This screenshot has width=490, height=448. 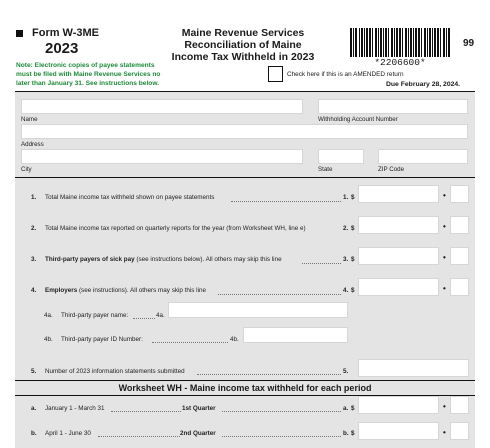 I want to click on worksheet-row-a-amount-field, so click(x=398, y=405).